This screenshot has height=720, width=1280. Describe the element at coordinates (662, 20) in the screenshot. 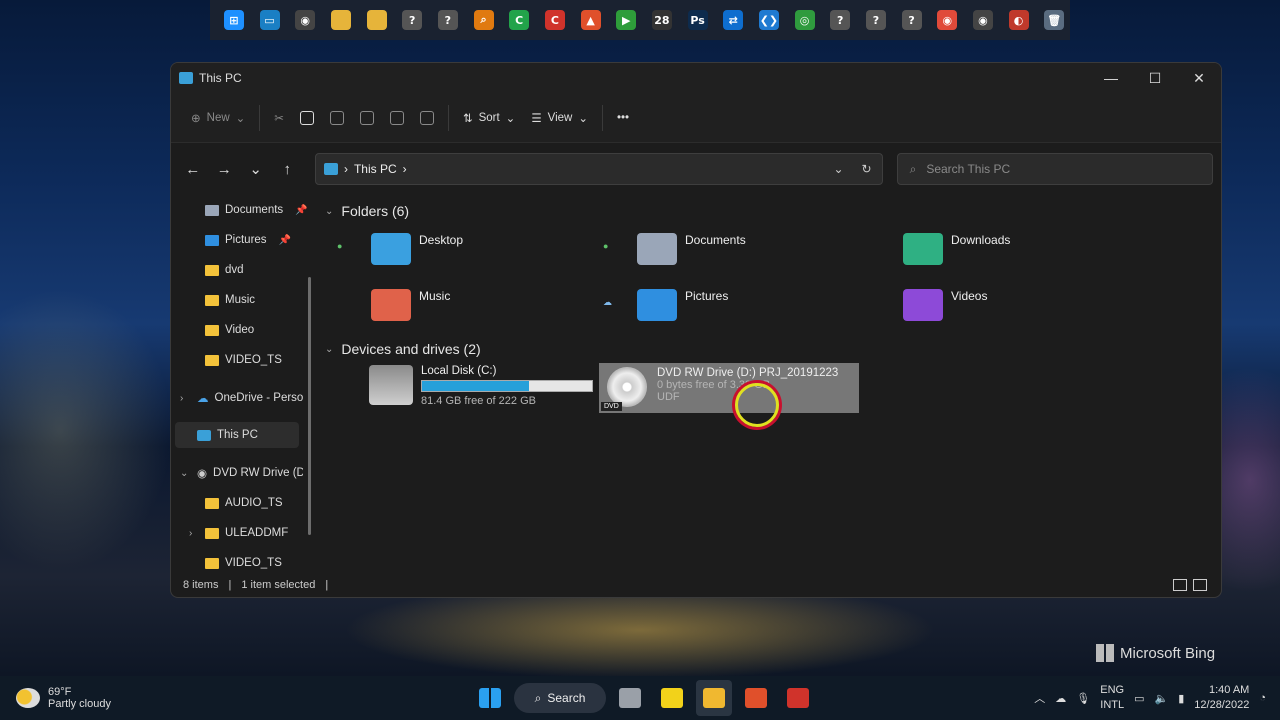

I see `calendar-launcher: 28` at that location.